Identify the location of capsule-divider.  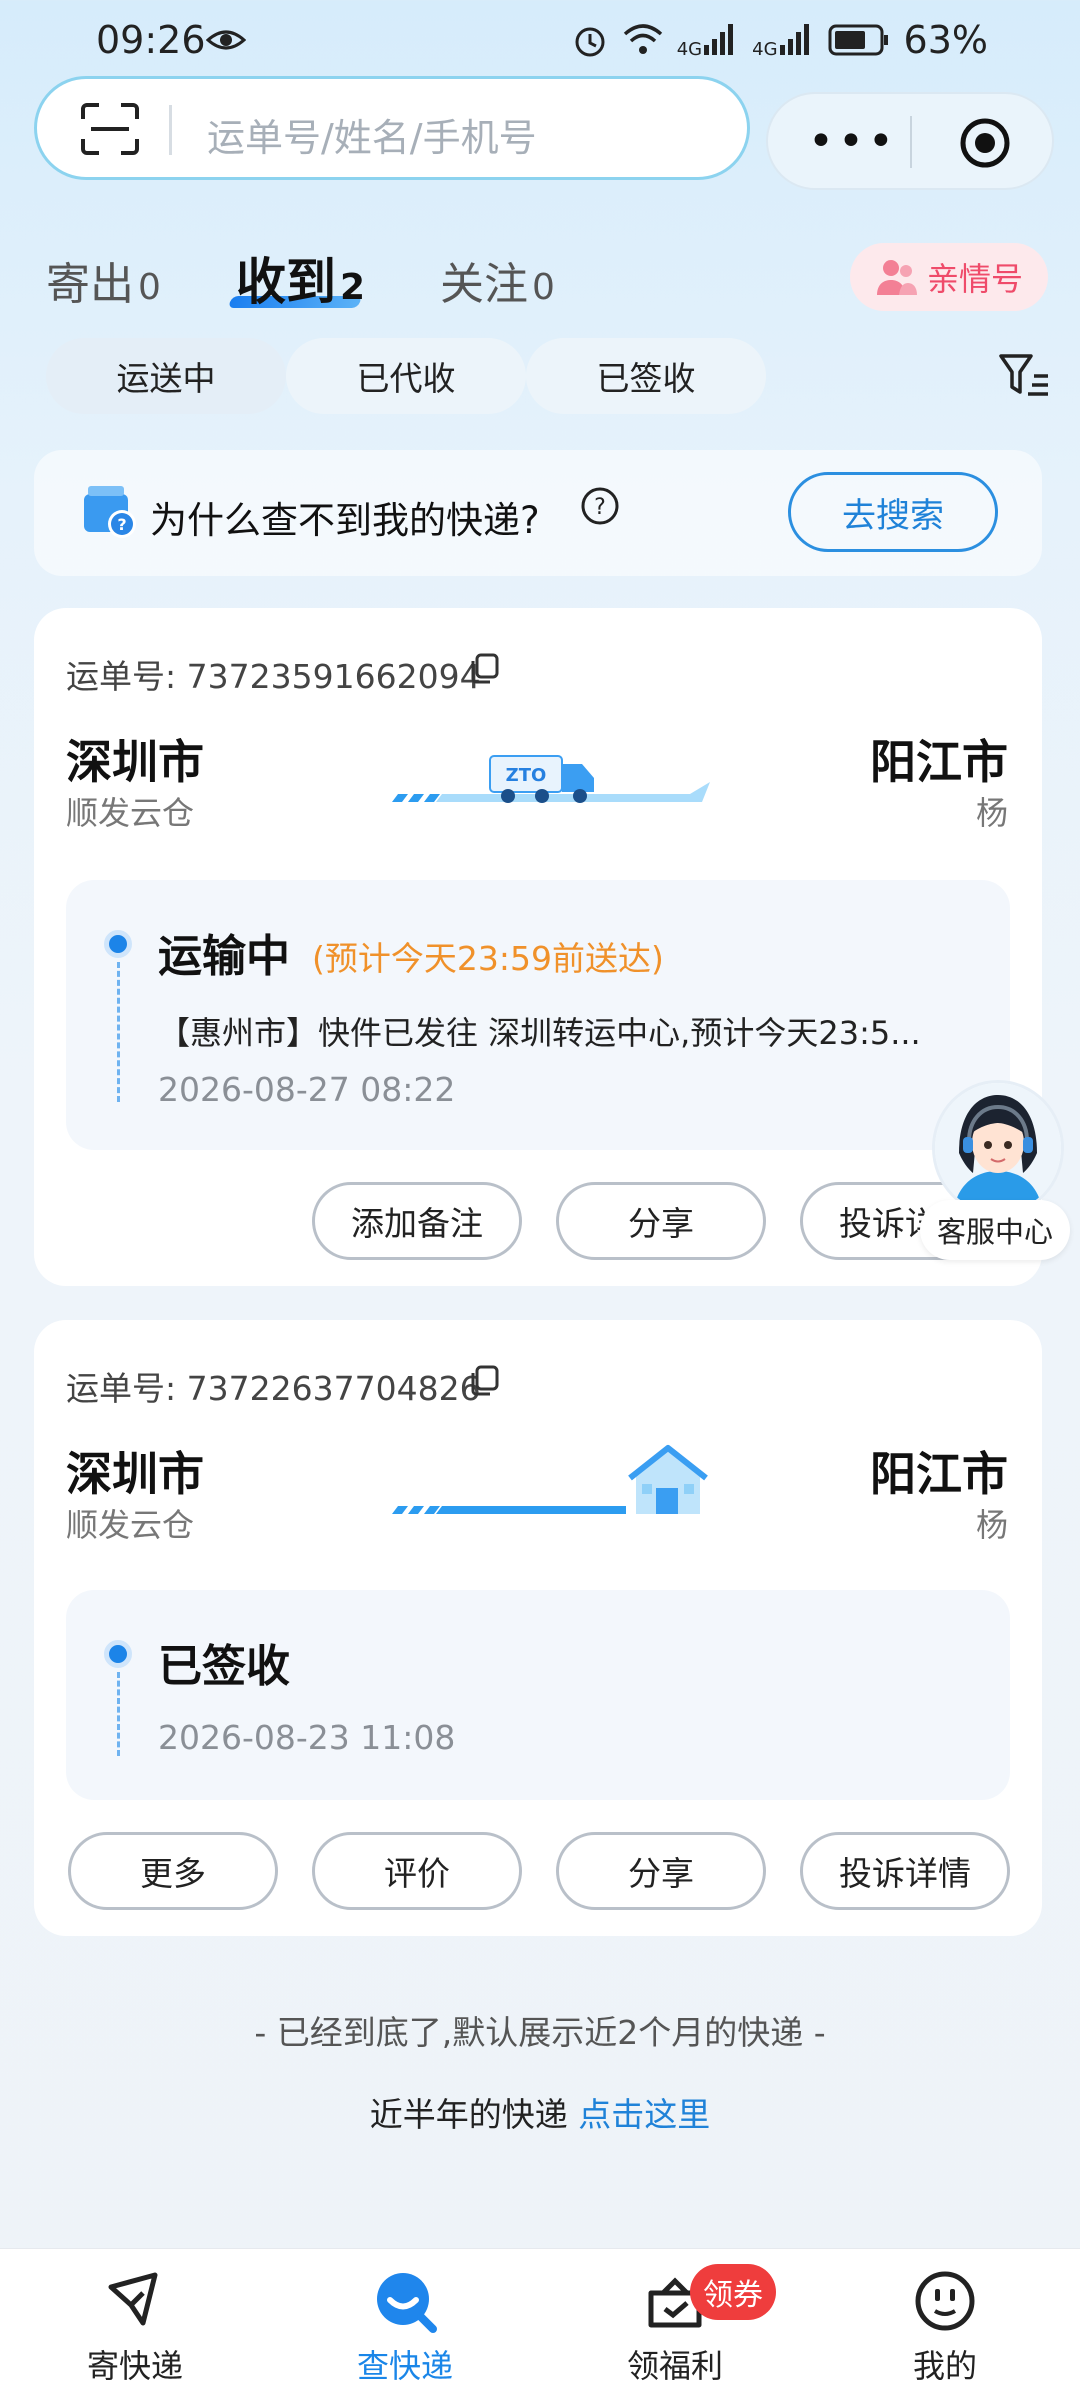
(911, 142).